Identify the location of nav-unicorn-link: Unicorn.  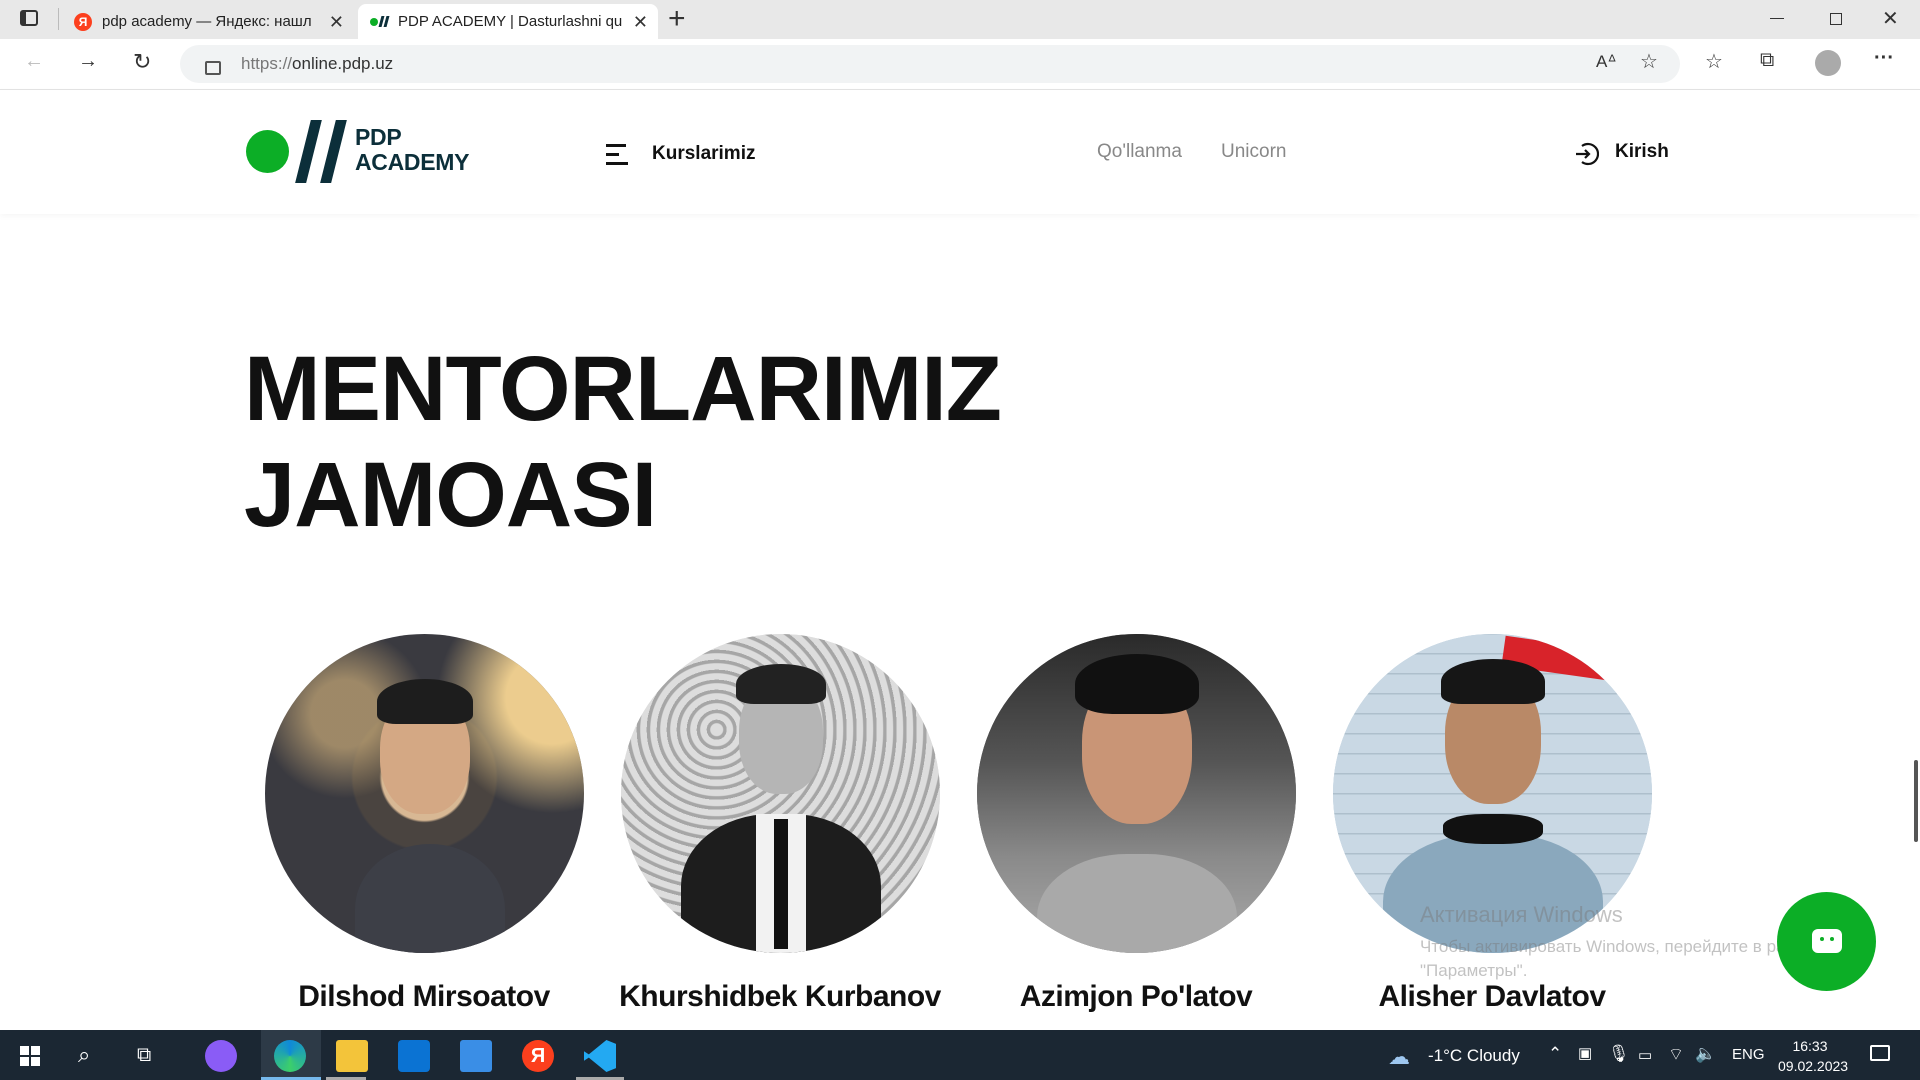
(1253, 152).